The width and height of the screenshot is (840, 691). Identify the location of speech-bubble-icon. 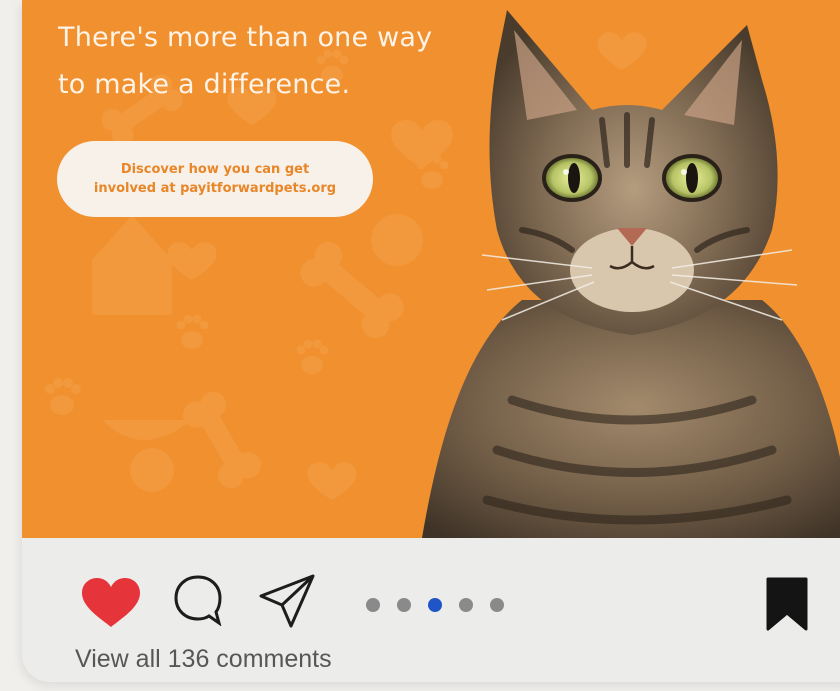
(198, 600).